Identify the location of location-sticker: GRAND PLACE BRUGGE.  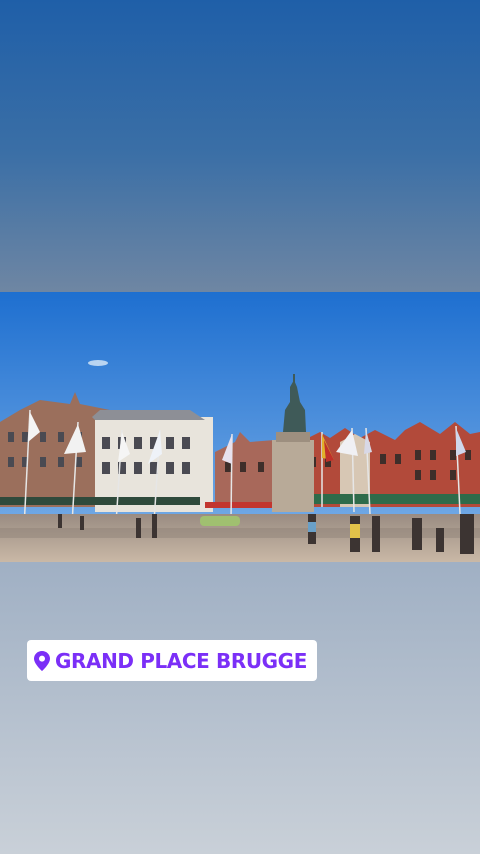
(172, 660).